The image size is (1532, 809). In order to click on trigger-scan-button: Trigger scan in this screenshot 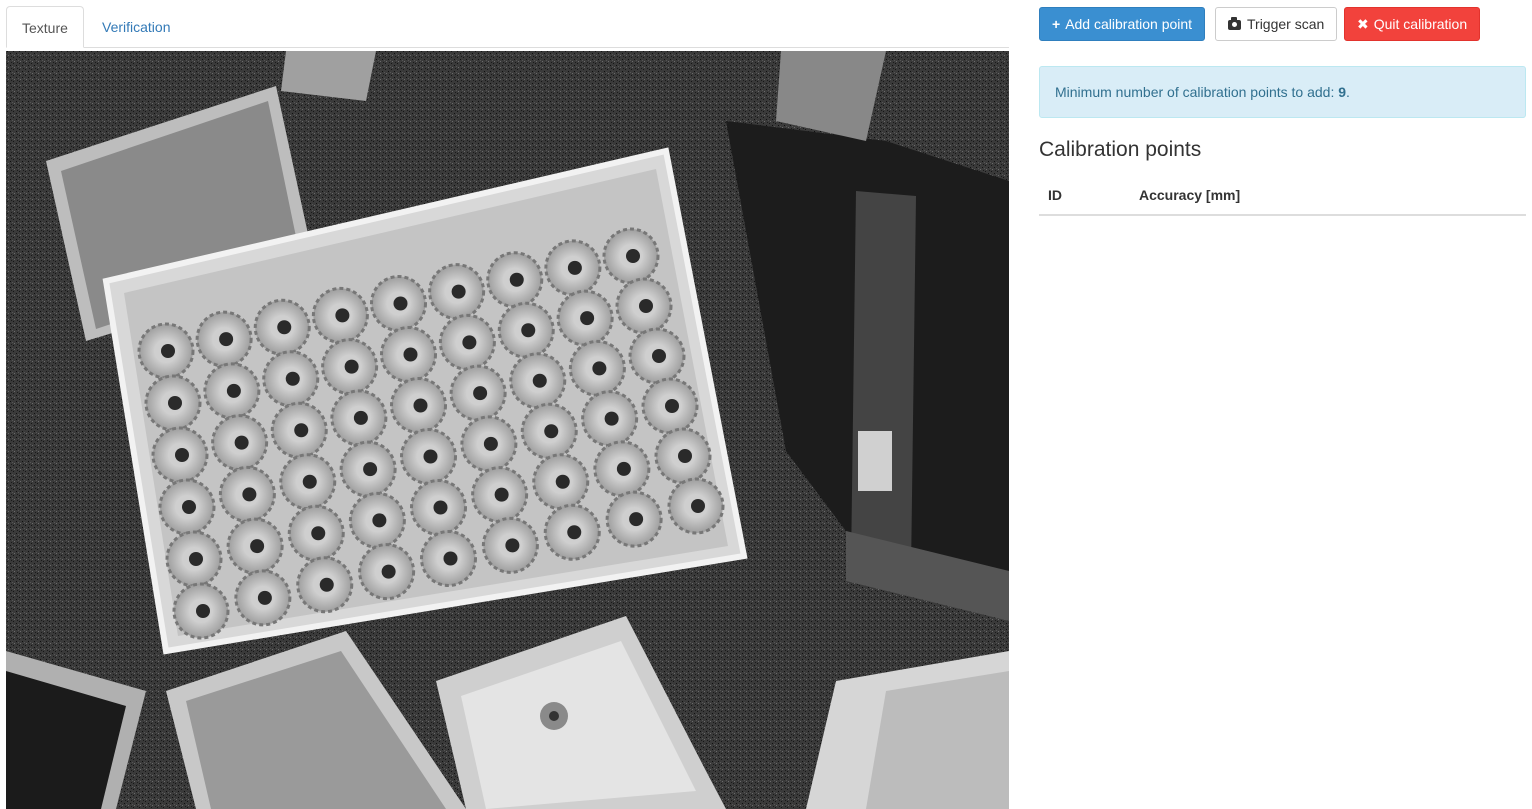, I will do `click(1276, 24)`.